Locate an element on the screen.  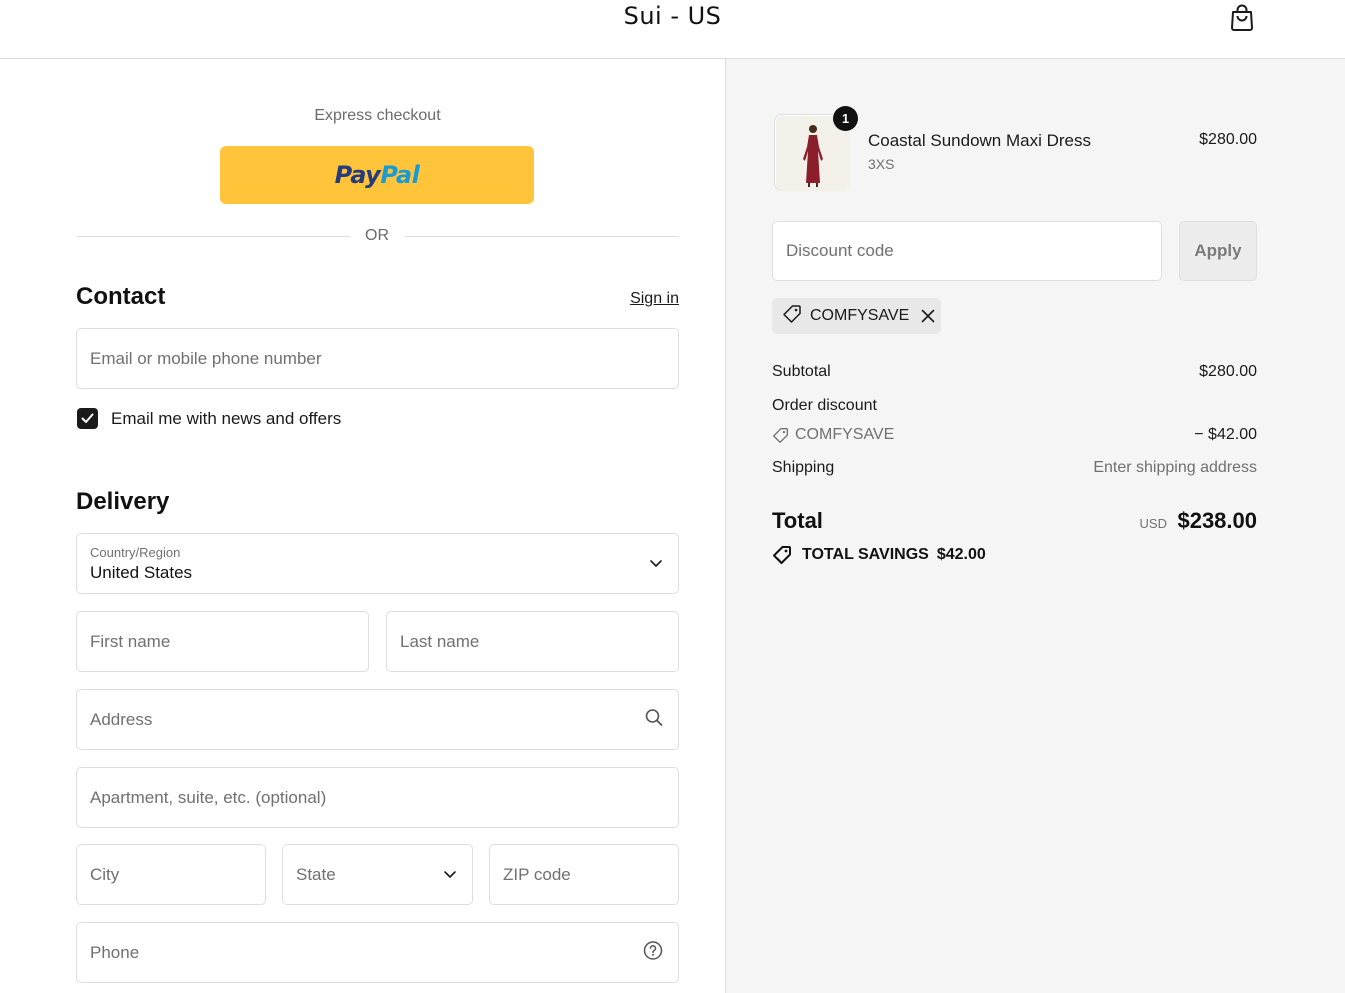
applied-discount-code: COMFYSAVE is located at coordinates (860, 315).